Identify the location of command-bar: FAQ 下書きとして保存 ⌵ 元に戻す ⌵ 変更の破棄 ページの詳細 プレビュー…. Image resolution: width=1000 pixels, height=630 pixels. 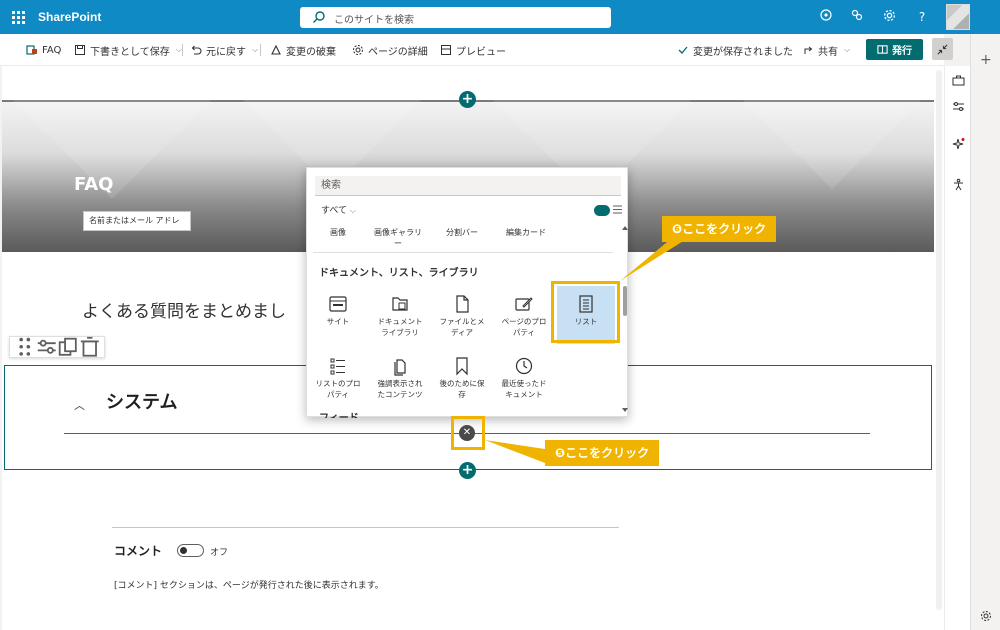
(476, 50).